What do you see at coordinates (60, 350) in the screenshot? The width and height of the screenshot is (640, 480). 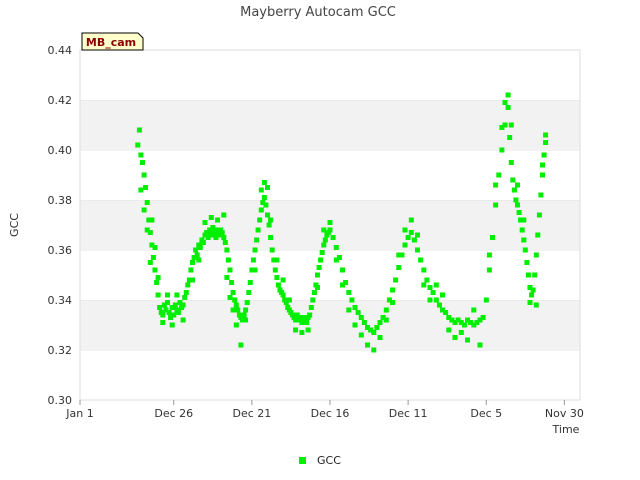 I see `y-tick-label: 0.32` at bounding box center [60, 350].